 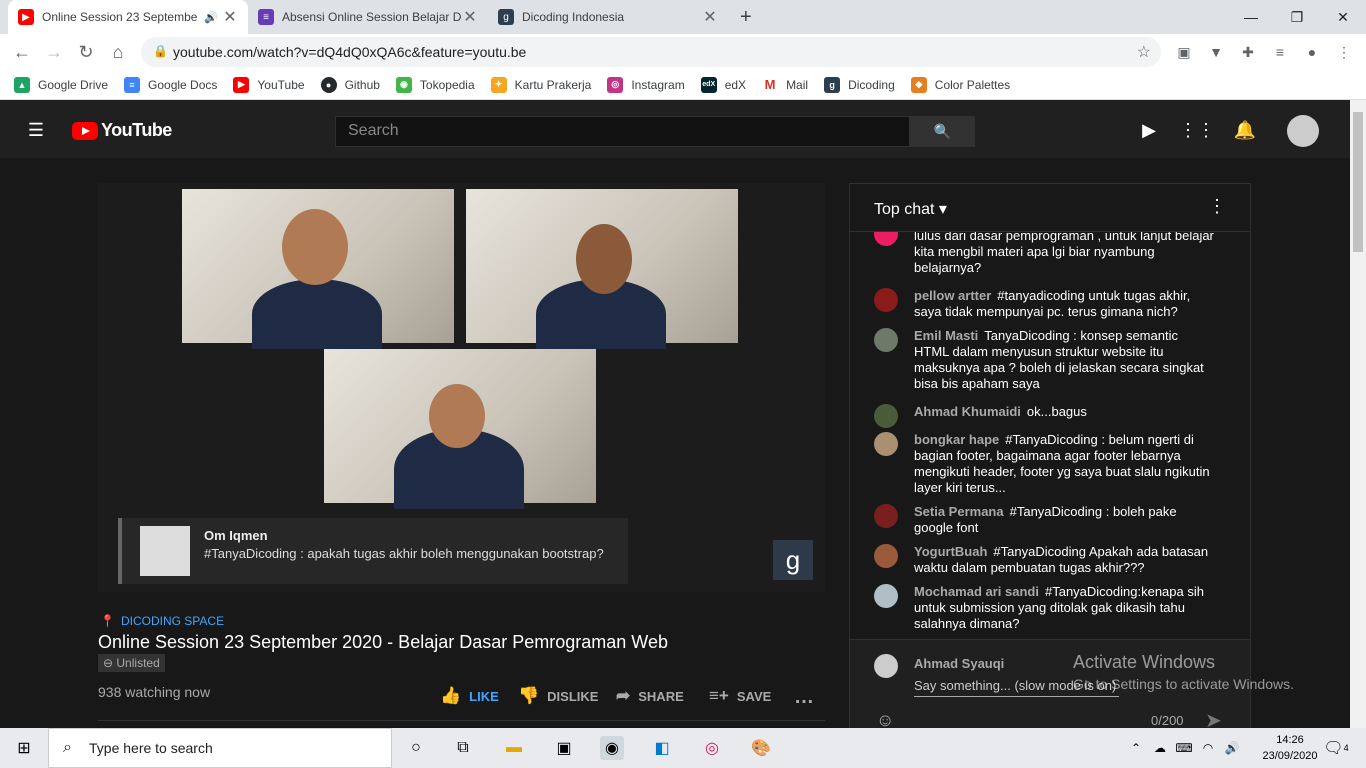 I want to click on bookmark-color-palettes: ◆ Color Palettes, so click(x=960, y=84).